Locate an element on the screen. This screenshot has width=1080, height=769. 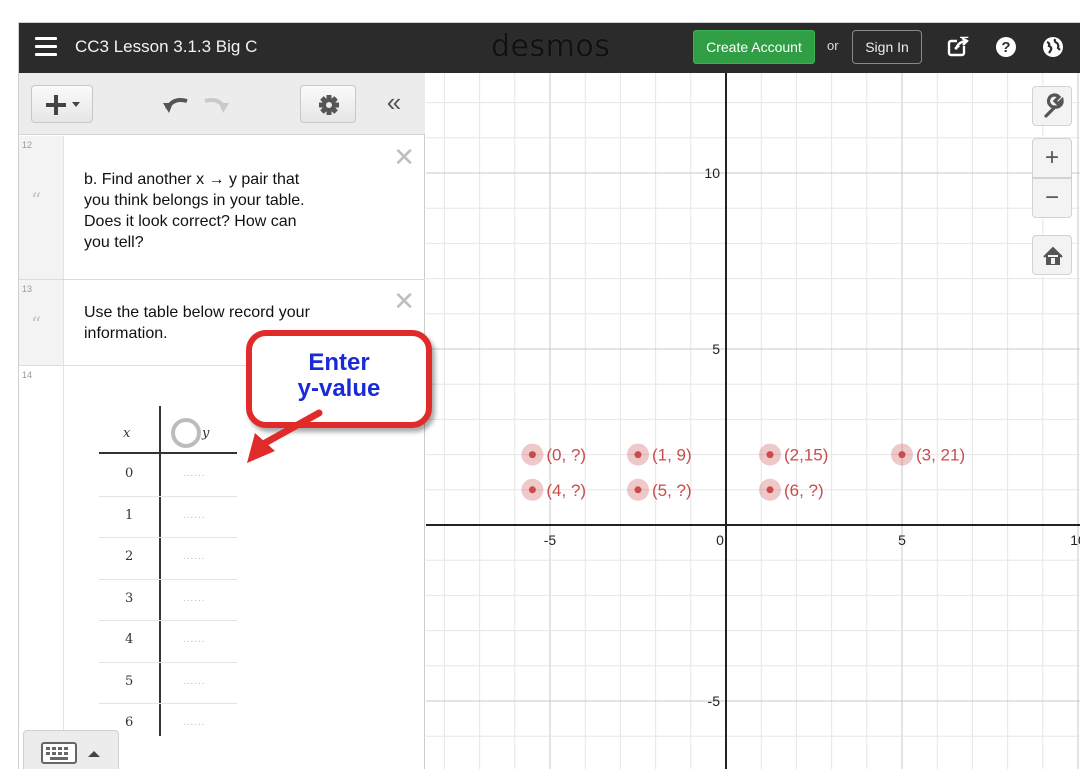
zoom-out-button: − is located at coordinates (1052, 198).